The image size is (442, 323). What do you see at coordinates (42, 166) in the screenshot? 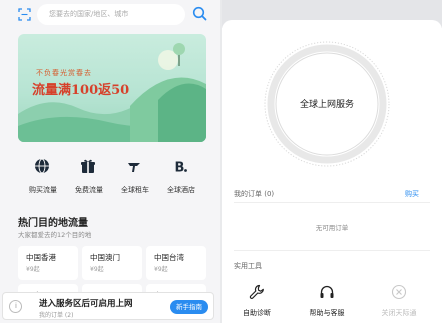
I see `globe-icon` at bounding box center [42, 166].